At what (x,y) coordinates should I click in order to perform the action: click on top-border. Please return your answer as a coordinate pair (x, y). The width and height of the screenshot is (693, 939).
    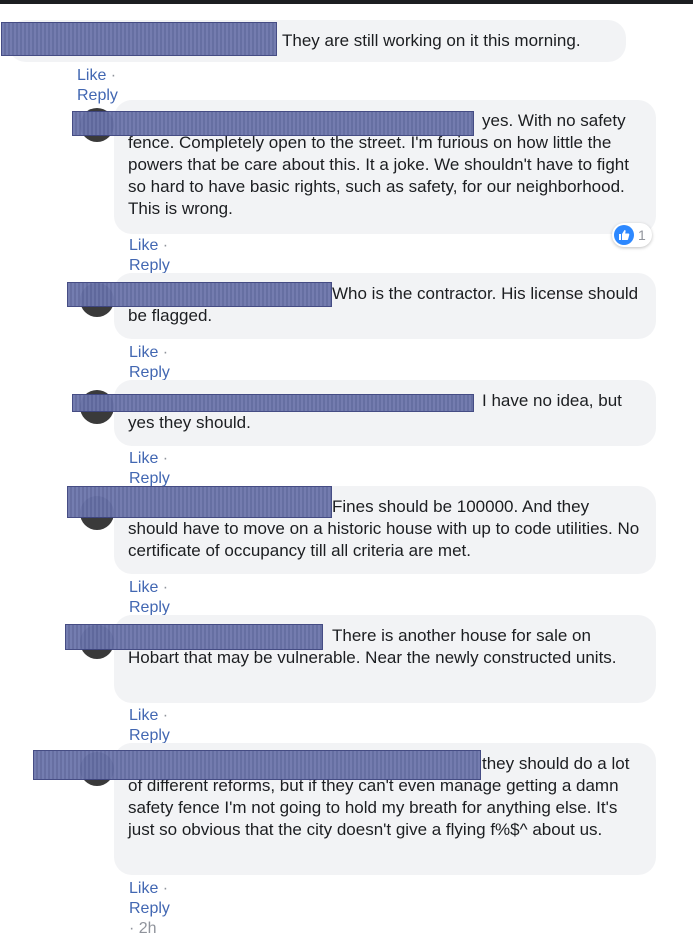
    Looking at the image, I should click on (346, 2).